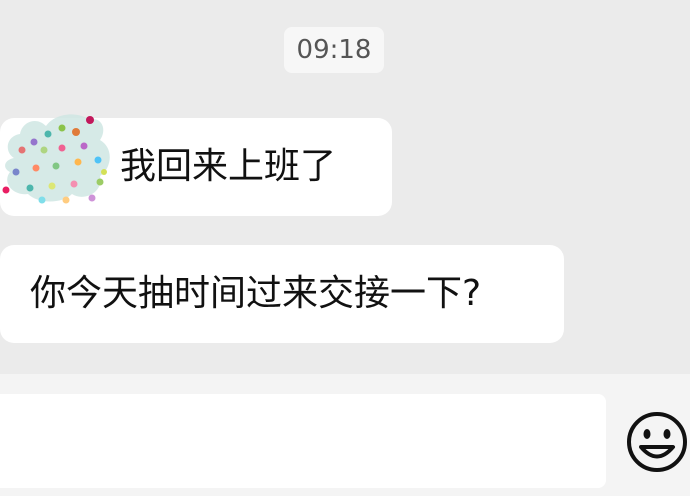 The image size is (690, 496). Describe the element at coordinates (56, 159) in the screenshot. I see `cloud-sticker-icon` at that location.